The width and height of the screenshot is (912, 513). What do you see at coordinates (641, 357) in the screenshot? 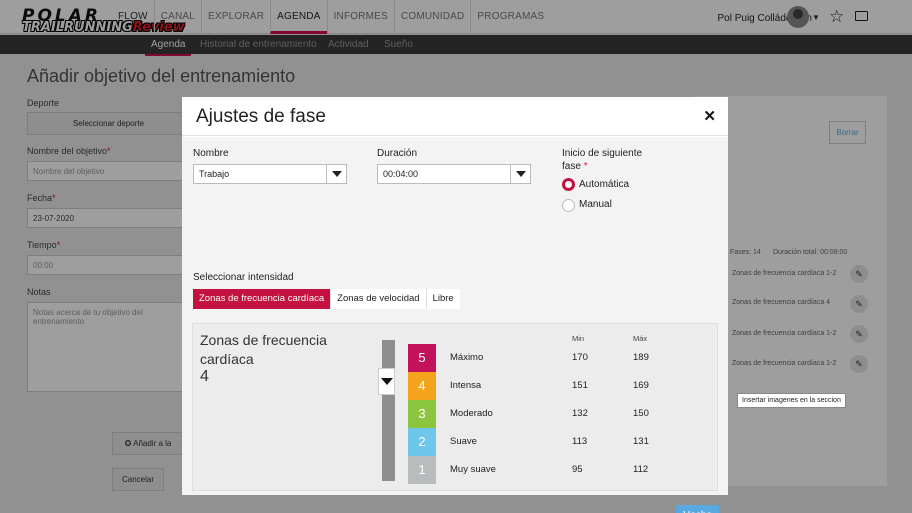
I see `zone-max: 189` at bounding box center [641, 357].